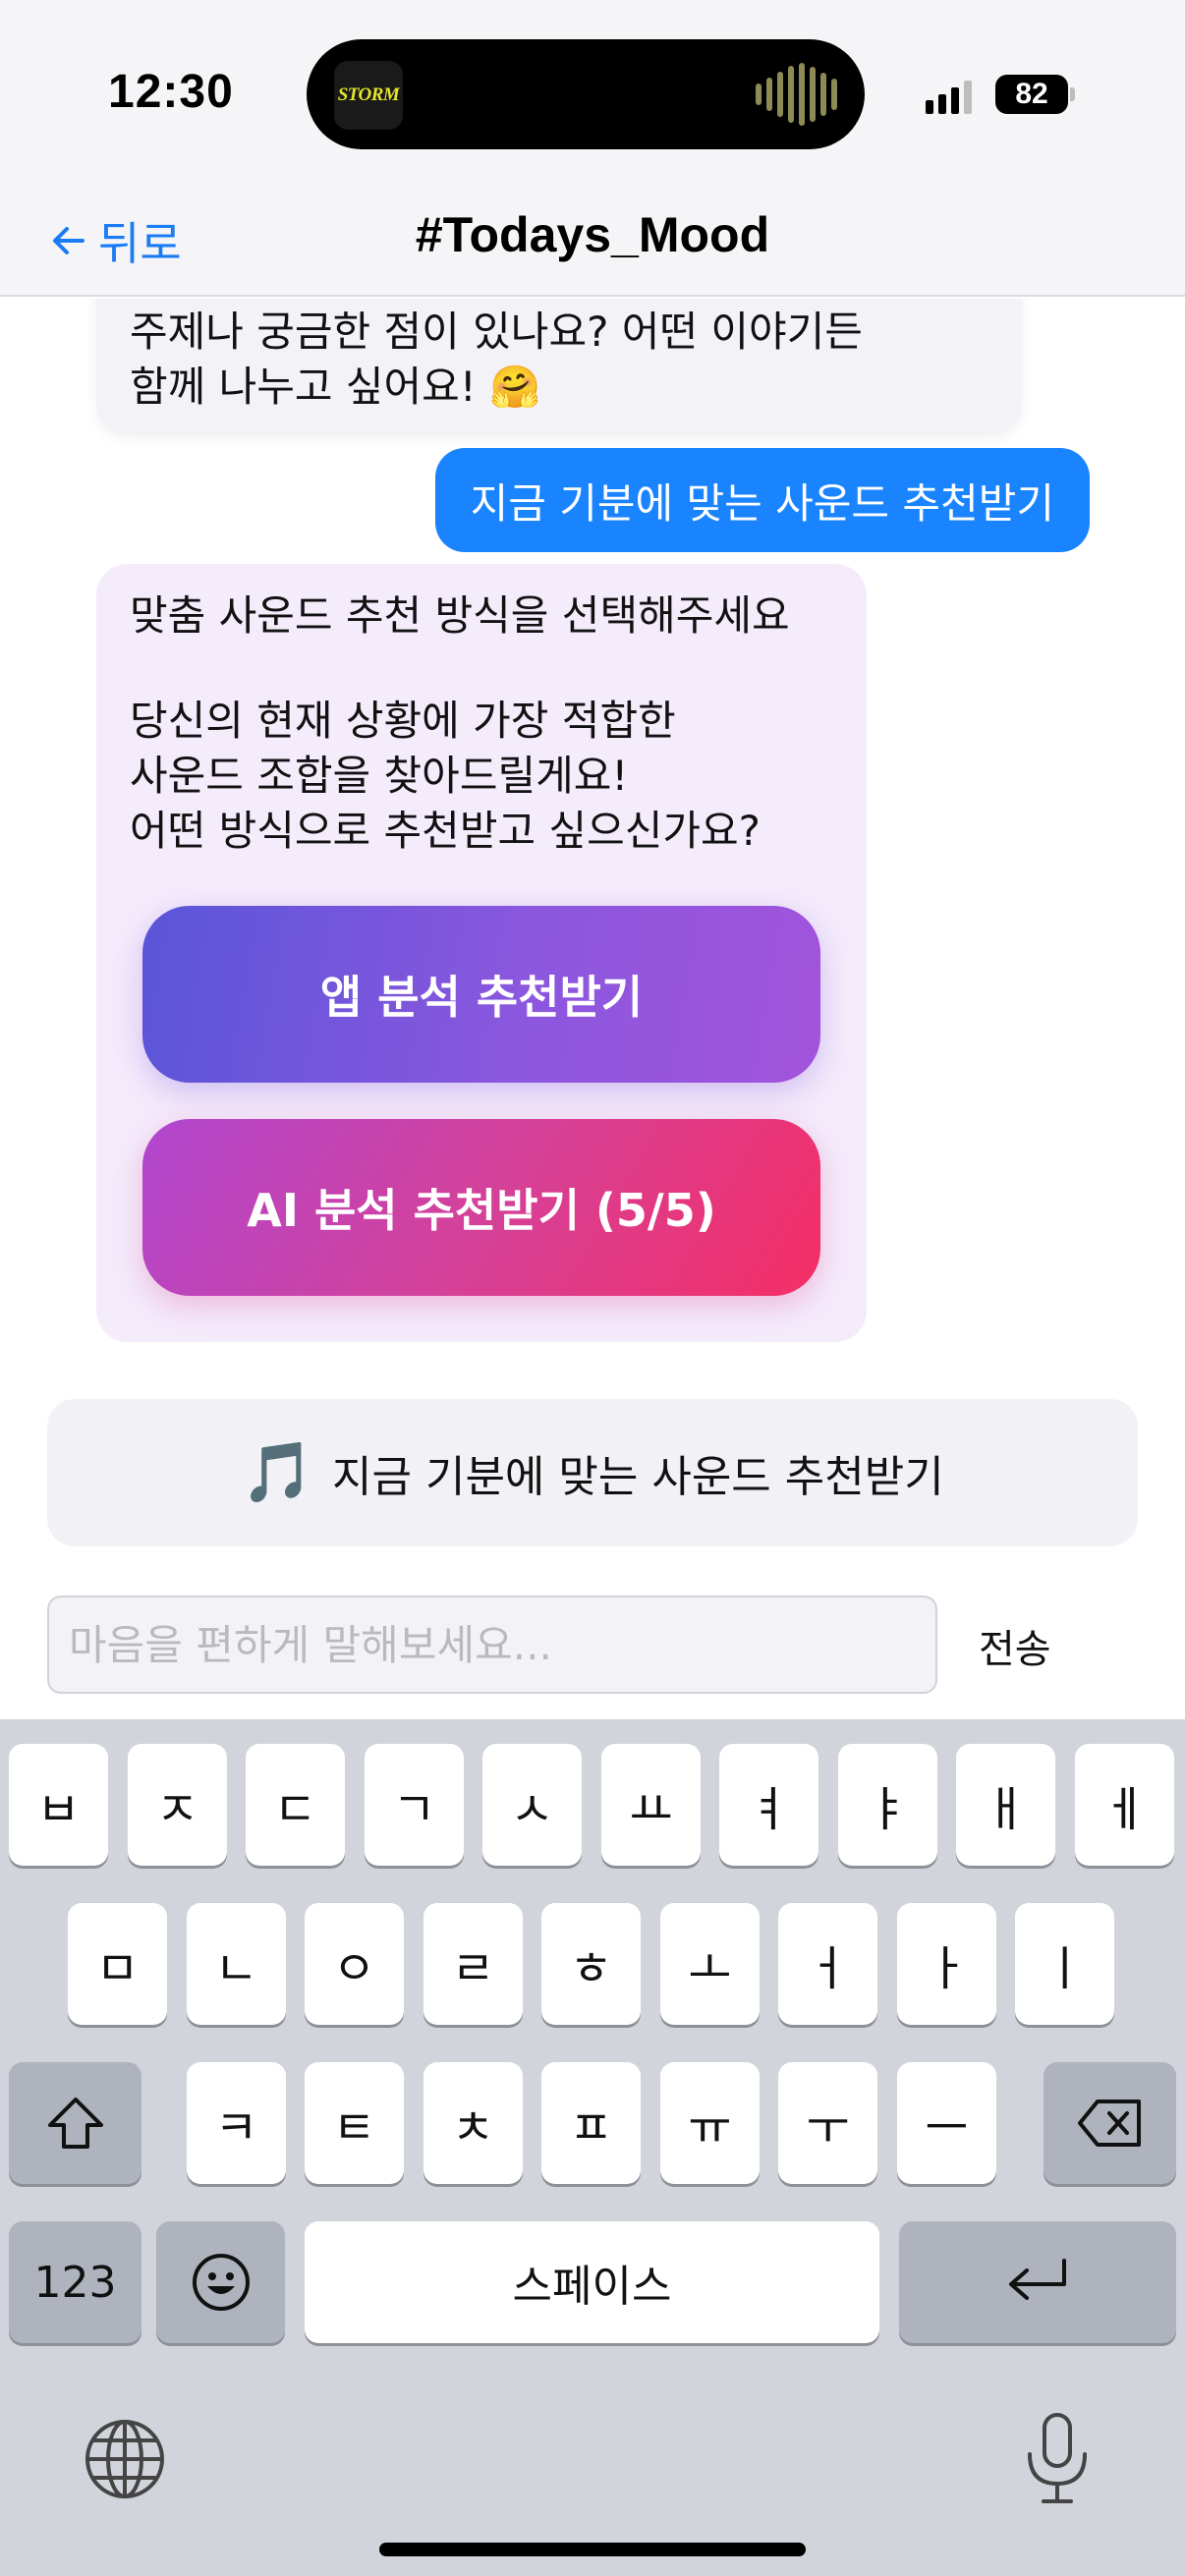 The image size is (1185, 2576). Describe the element at coordinates (118, 1964) in the screenshot. I see `key-m: ㅁ` at that location.